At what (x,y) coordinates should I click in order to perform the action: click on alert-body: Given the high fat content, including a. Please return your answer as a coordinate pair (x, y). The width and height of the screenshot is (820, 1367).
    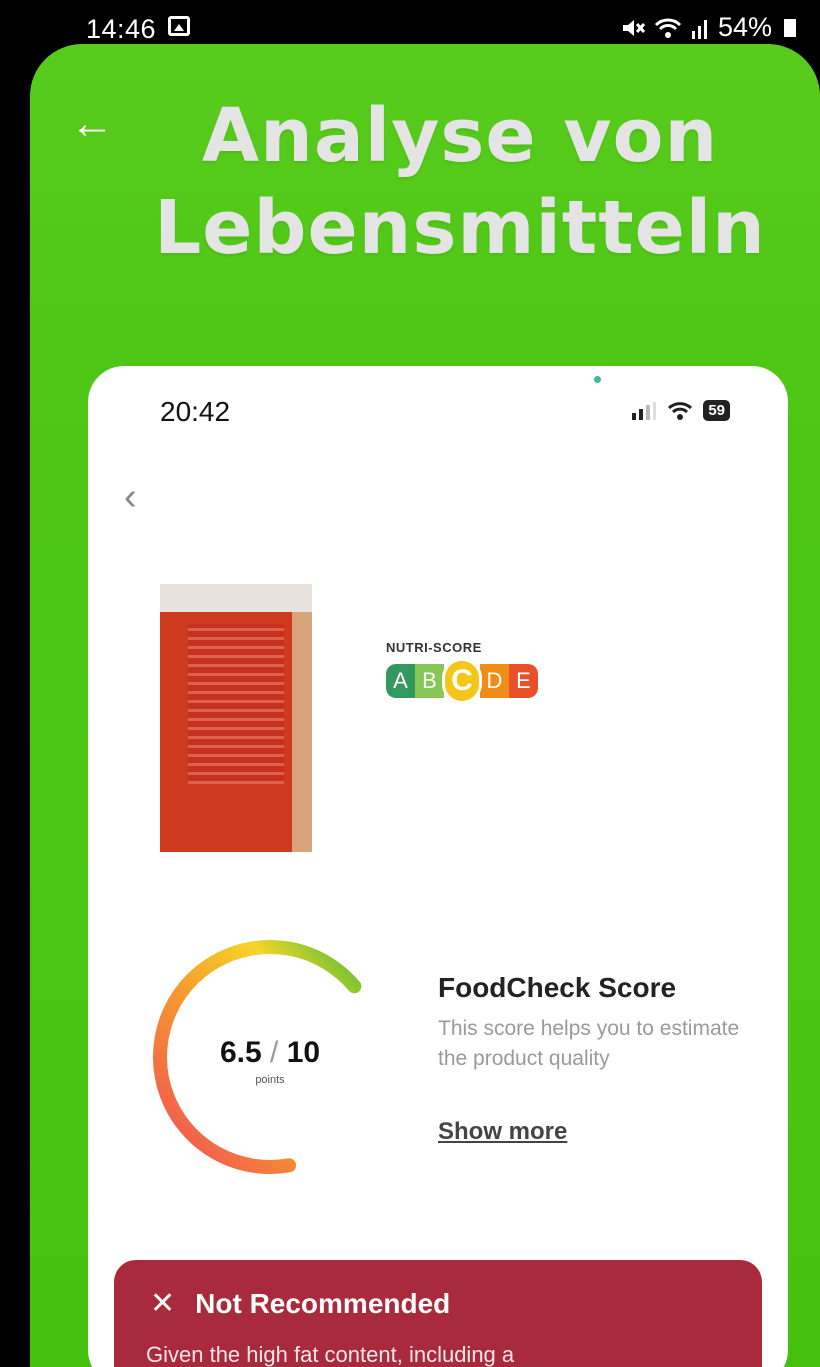
    Looking at the image, I should click on (330, 1354).